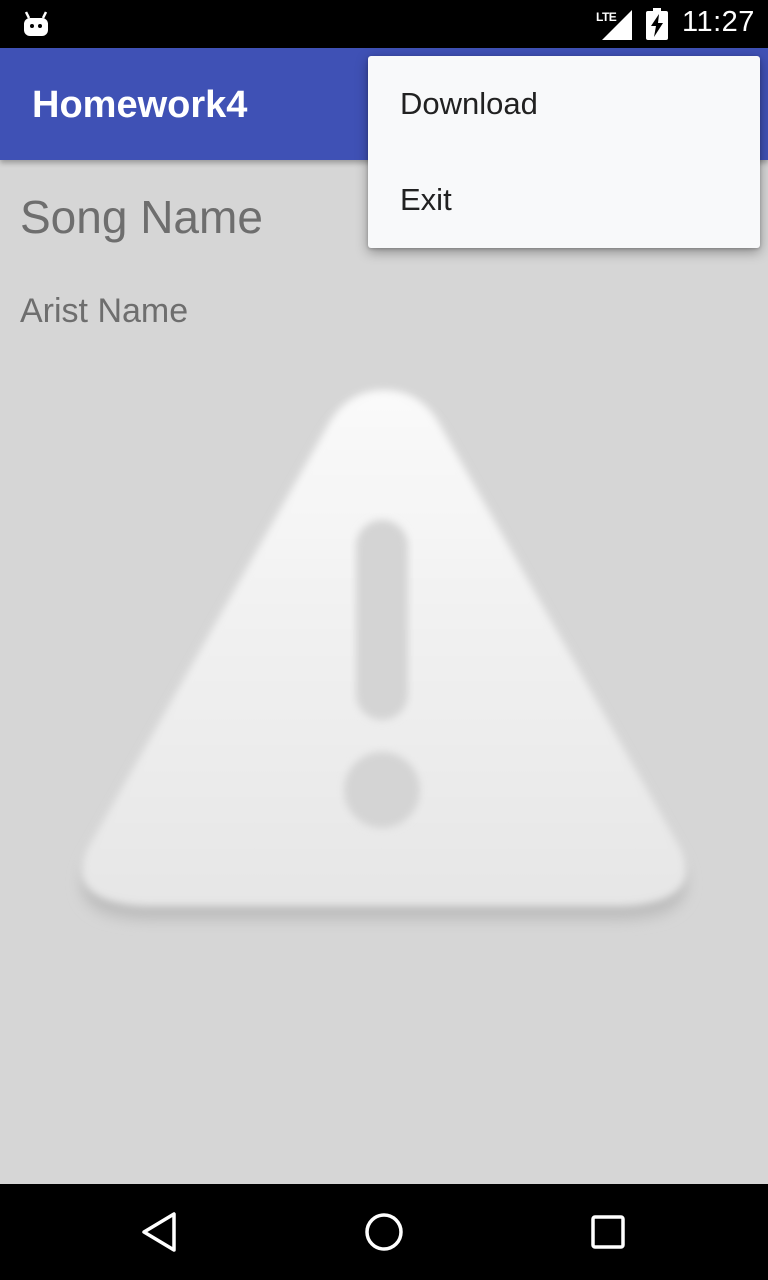 This screenshot has width=768, height=1280. What do you see at coordinates (384, 24) in the screenshot?
I see `status-bar: LTE 11:27` at bounding box center [384, 24].